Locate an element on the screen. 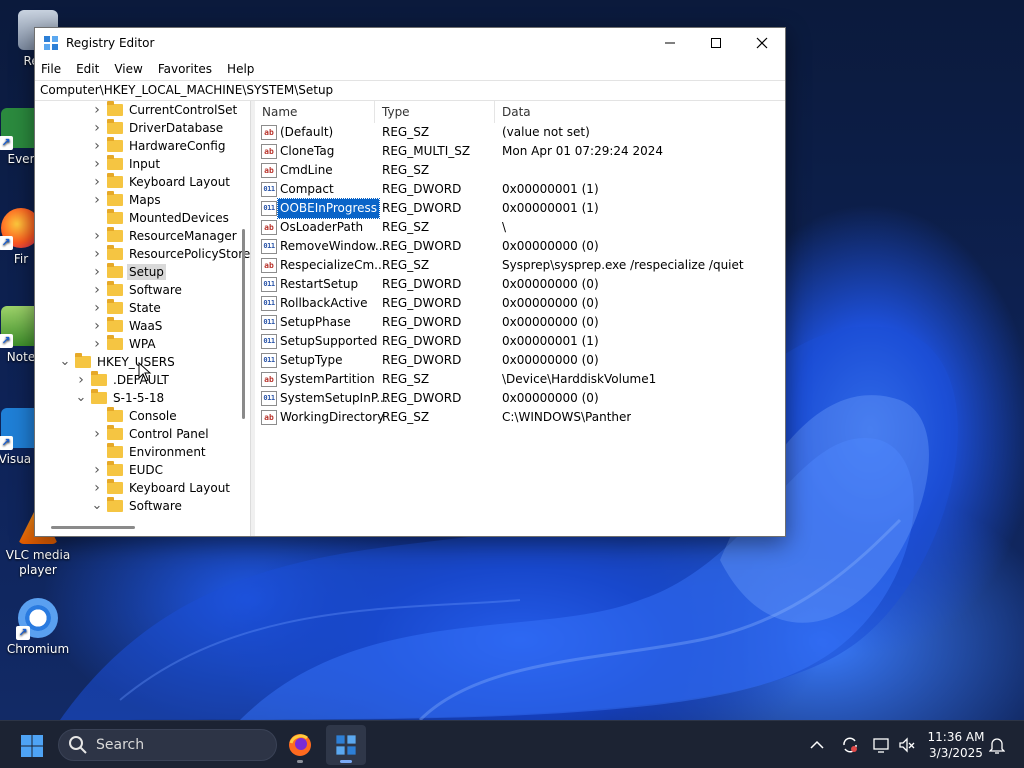 Image resolution: width=1024 pixels, height=768 pixels. value-row: ab CmdLine REG_SZ is located at coordinates (520, 170).